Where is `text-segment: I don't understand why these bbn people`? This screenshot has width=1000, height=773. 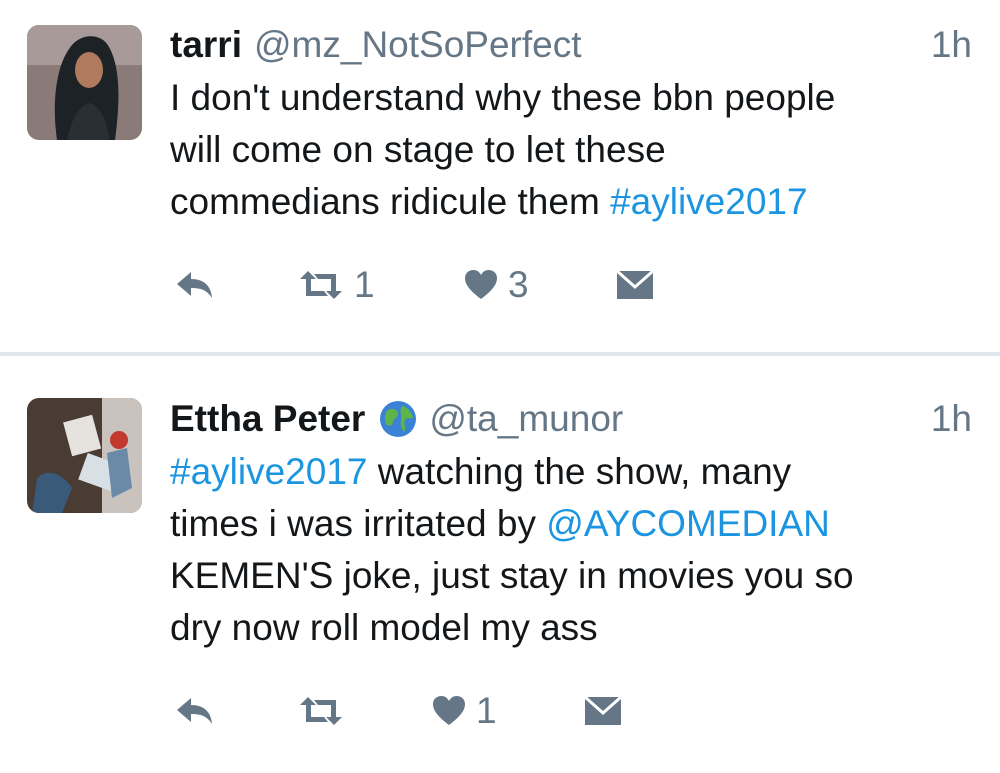
text-segment: I don't understand why these bbn people is located at coordinates (503, 97).